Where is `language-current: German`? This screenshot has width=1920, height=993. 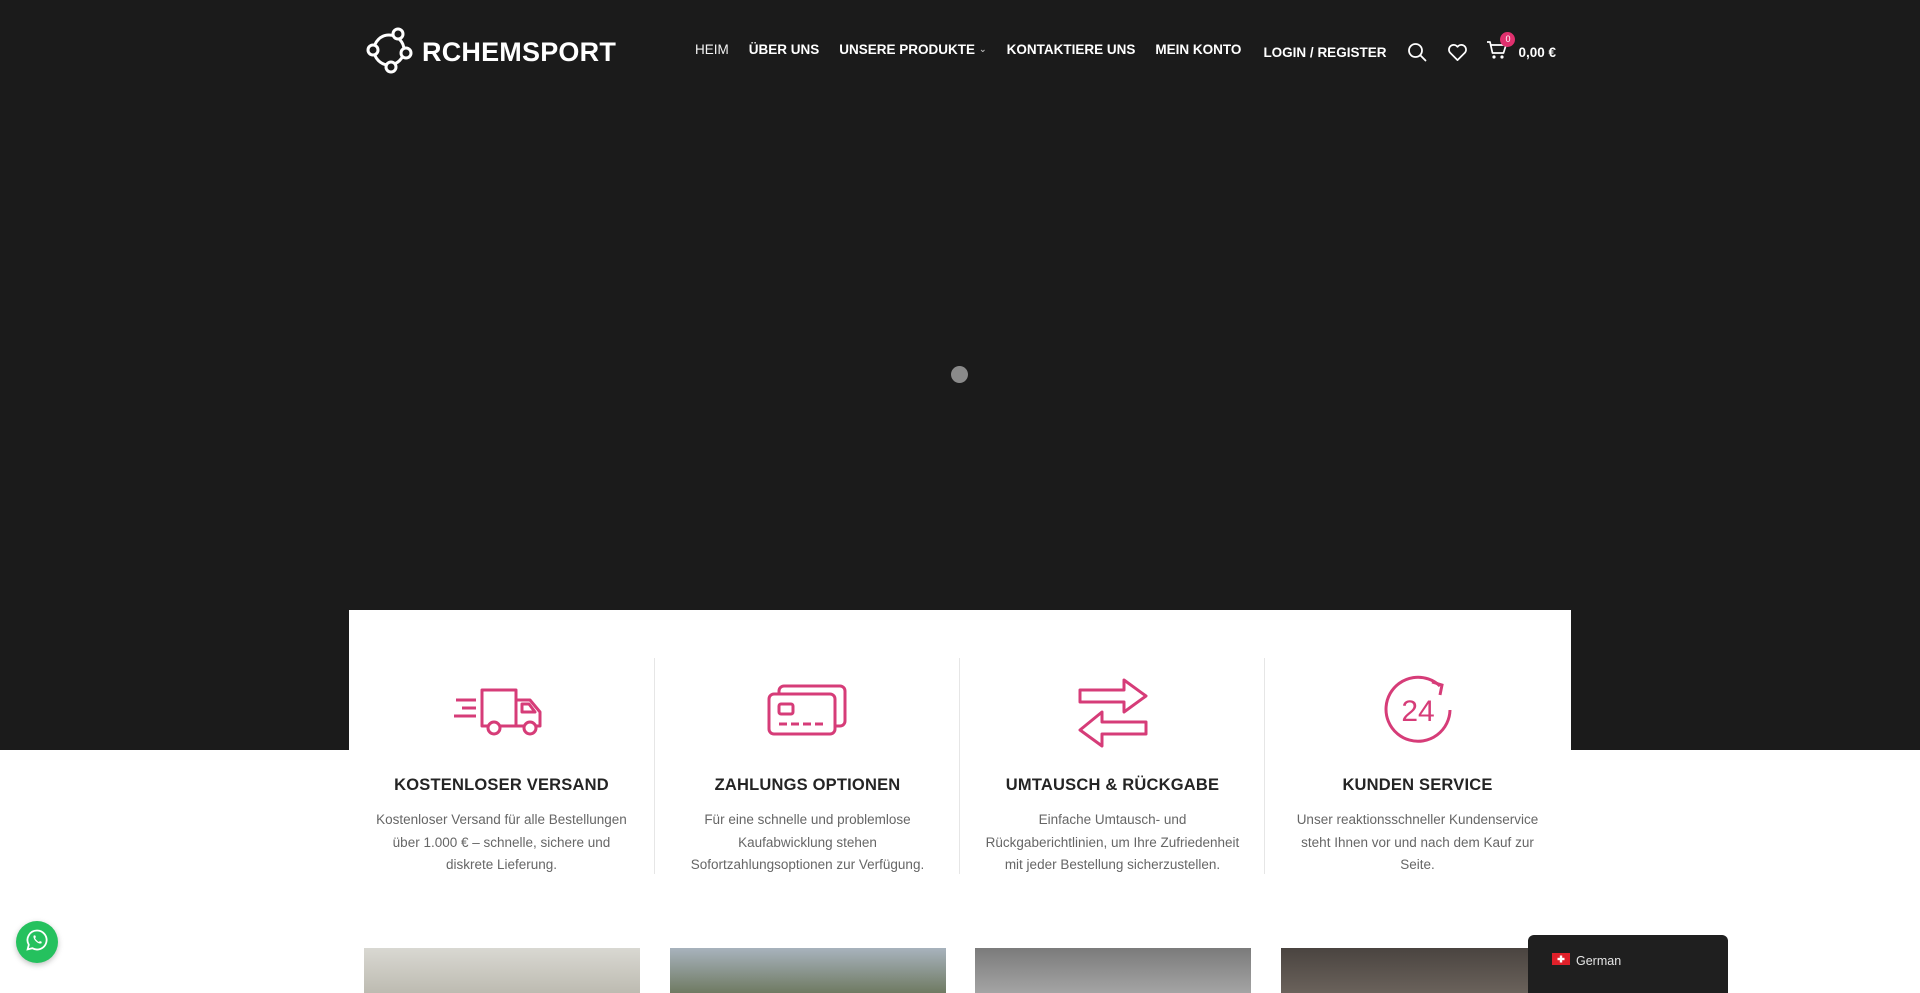 language-current: German is located at coordinates (1586, 961).